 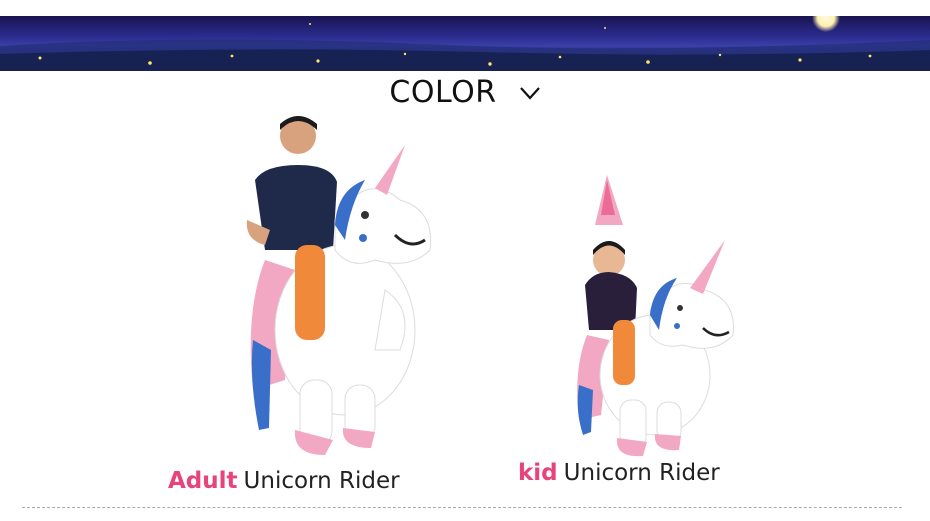 What do you see at coordinates (657, 315) in the screenshot?
I see `kid-unicorn-costume-photo` at bounding box center [657, 315].